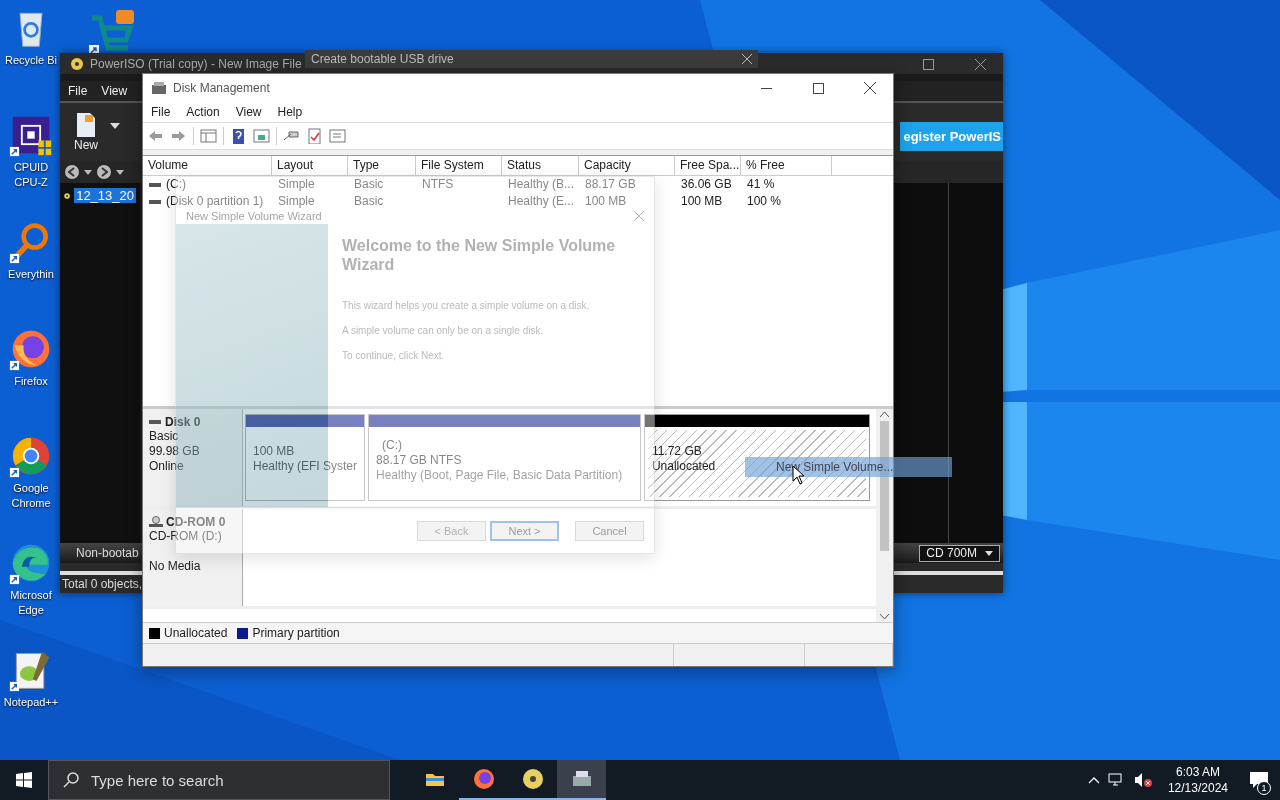 The image size is (1280, 800). Describe the element at coordinates (479, 255) in the screenshot. I see `wizard-heading: Welcome to the New Simple Volume Wizard` at that location.